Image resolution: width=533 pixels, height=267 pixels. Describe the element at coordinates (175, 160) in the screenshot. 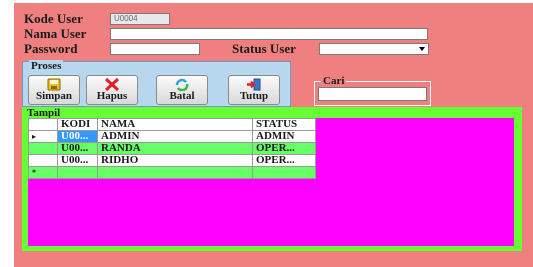

I see `cell-nama: RIDHO` at that location.